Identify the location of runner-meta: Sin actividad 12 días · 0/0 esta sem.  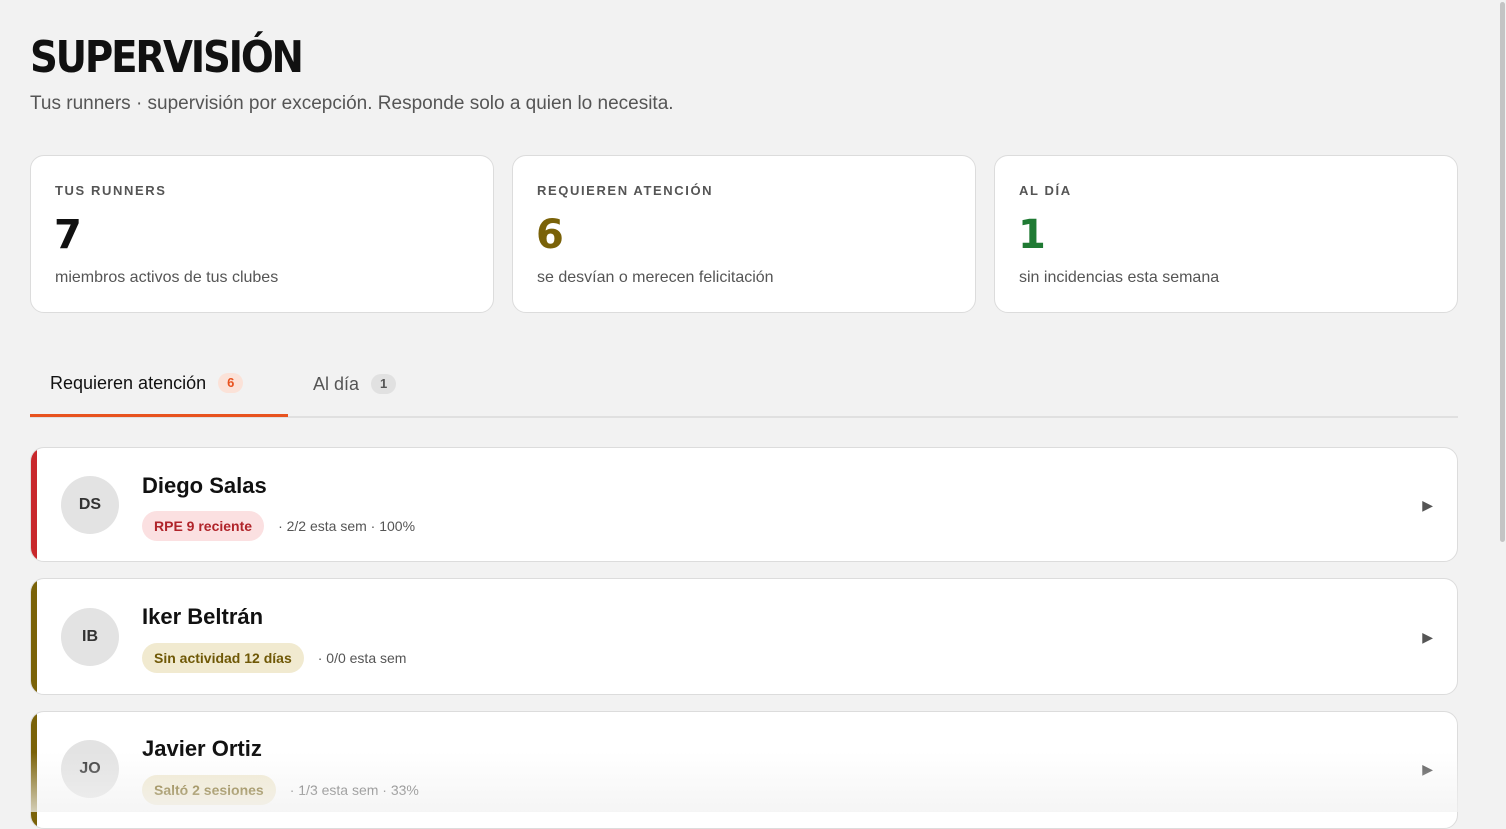
(274, 658).